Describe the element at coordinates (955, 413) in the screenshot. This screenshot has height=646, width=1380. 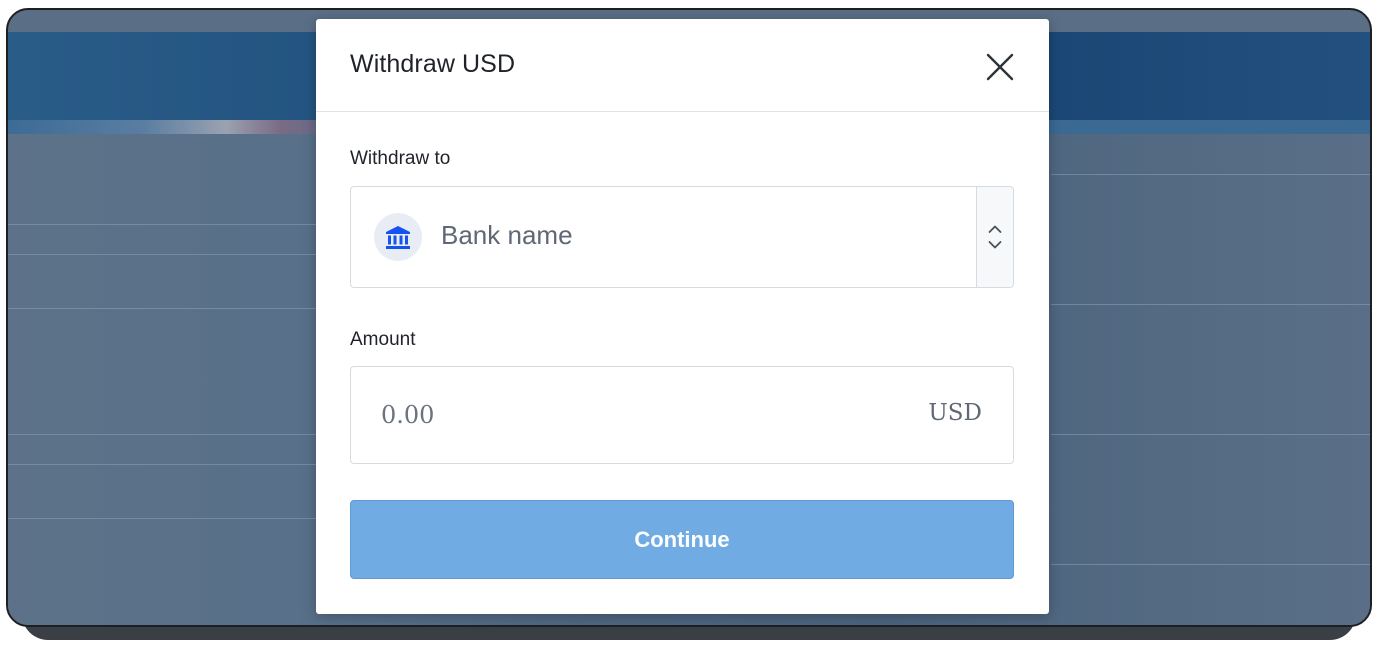
I see `currency-label: USD` at that location.